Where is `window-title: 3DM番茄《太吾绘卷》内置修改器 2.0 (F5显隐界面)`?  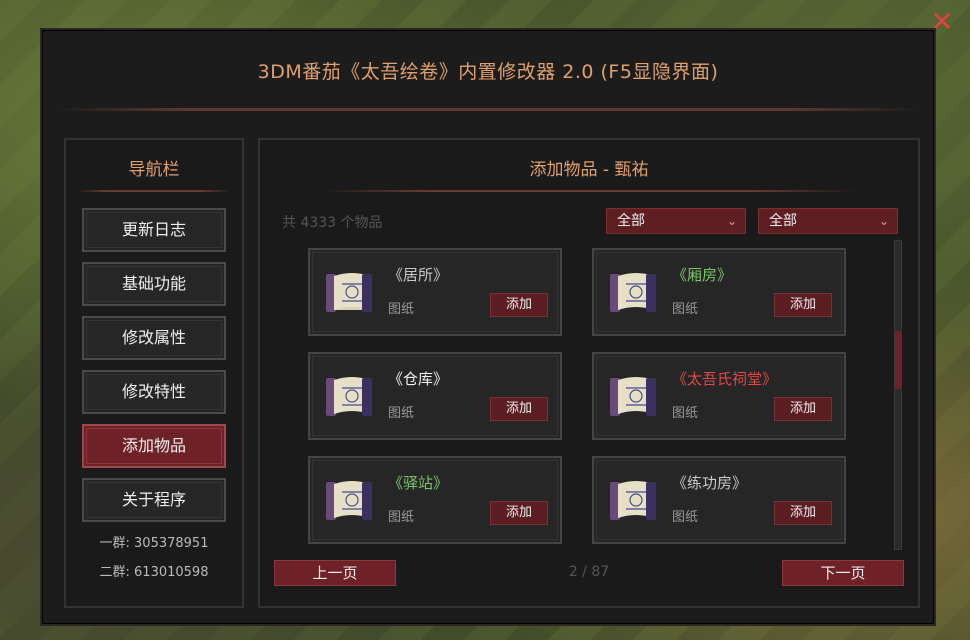 window-title: 3DM番茄《太吾绘卷》内置修改器 2.0 (F5显隐界面) is located at coordinates (488, 71).